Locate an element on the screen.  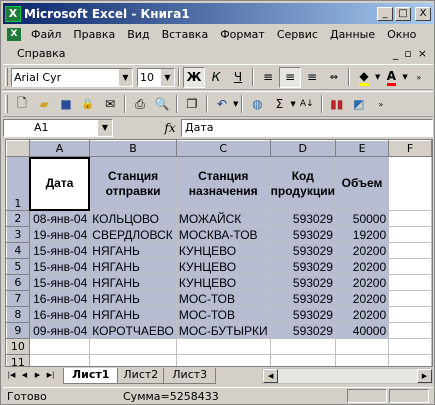
cell-b3: СВЕРДЛОВСК is located at coordinates (133, 234).